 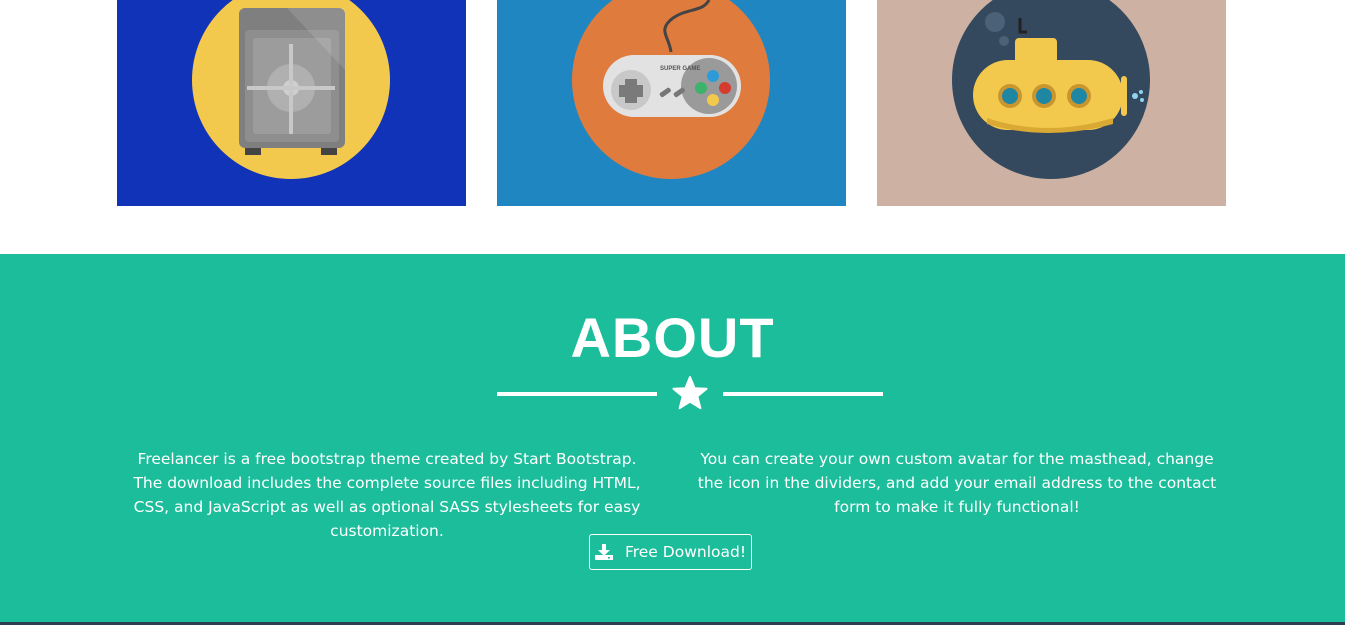 I want to click on game-controller-icon: SUPER GAME, so click(x=671, y=103).